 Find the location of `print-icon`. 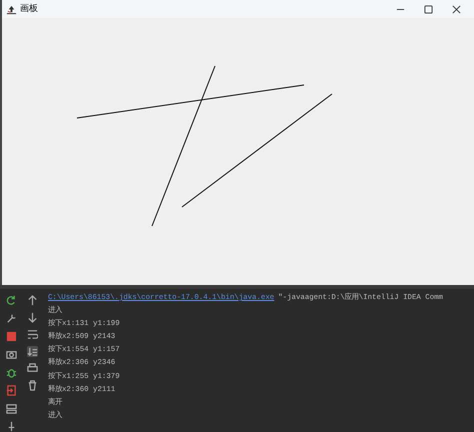

print-icon is located at coordinates (32, 368).